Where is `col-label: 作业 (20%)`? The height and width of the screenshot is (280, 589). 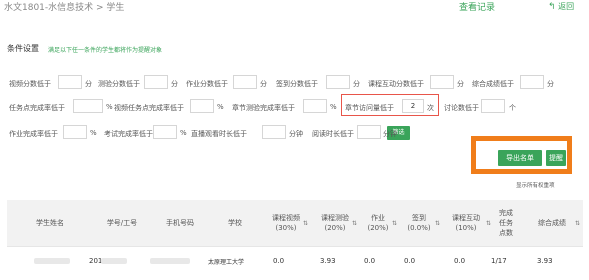
col-label: 作业 (20%) is located at coordinates (378, 223).